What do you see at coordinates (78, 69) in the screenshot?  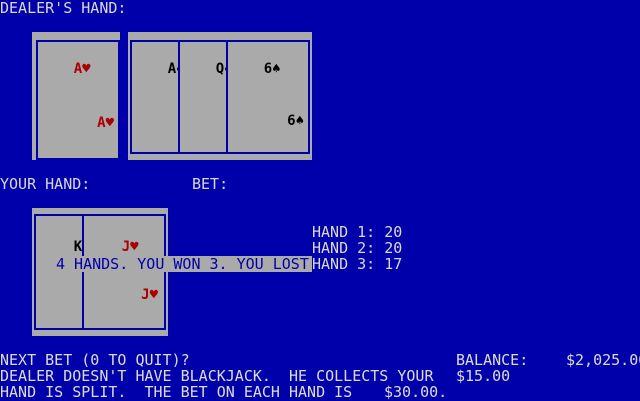 I see `dealer-card-1-rank: A` at bounding box center [78, 69].